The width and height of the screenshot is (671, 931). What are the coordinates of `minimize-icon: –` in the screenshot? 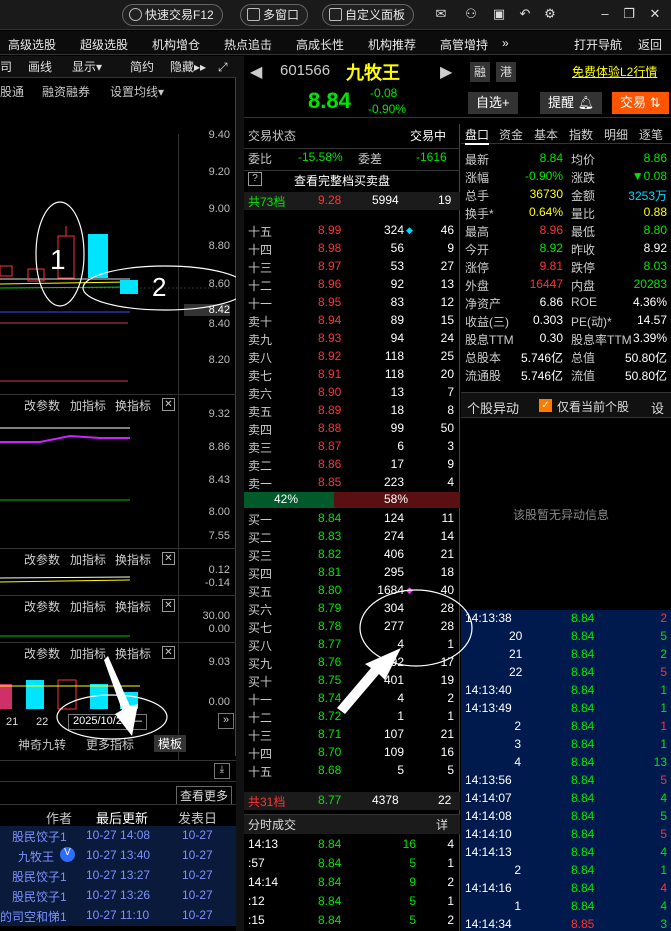 It's located at (605, 14).